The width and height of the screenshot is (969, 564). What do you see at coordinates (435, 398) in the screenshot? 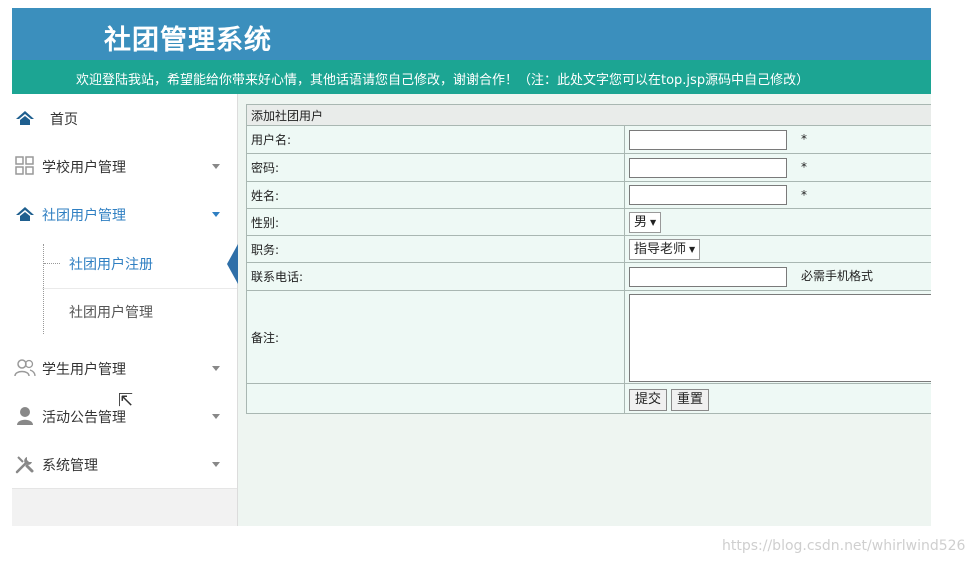
I see `empty-cell` at bounding box center [435, 398].